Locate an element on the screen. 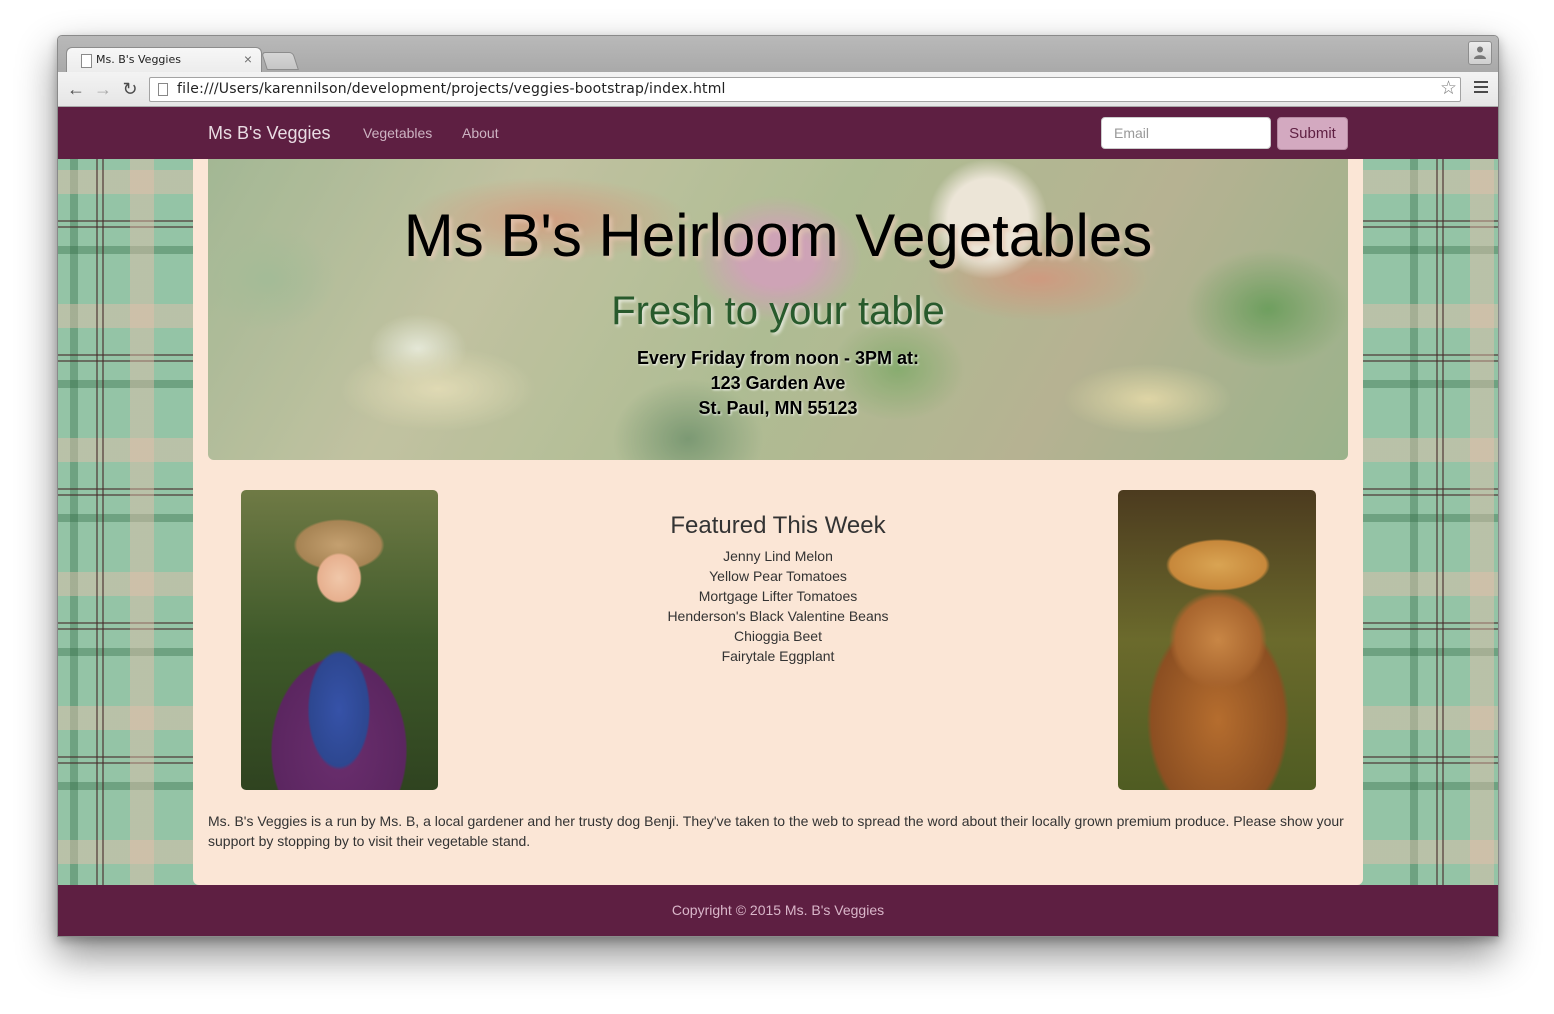  site-footer: Copyright © 2015 Ms. B's Veggies is located at coordinates (778, 910).